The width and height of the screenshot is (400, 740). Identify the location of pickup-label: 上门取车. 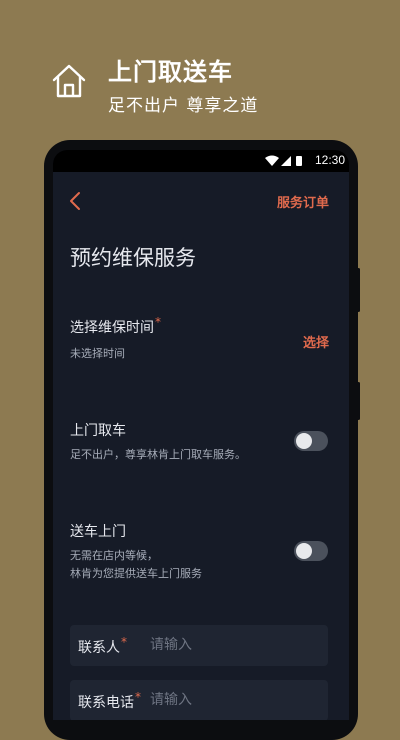
(98, 431).